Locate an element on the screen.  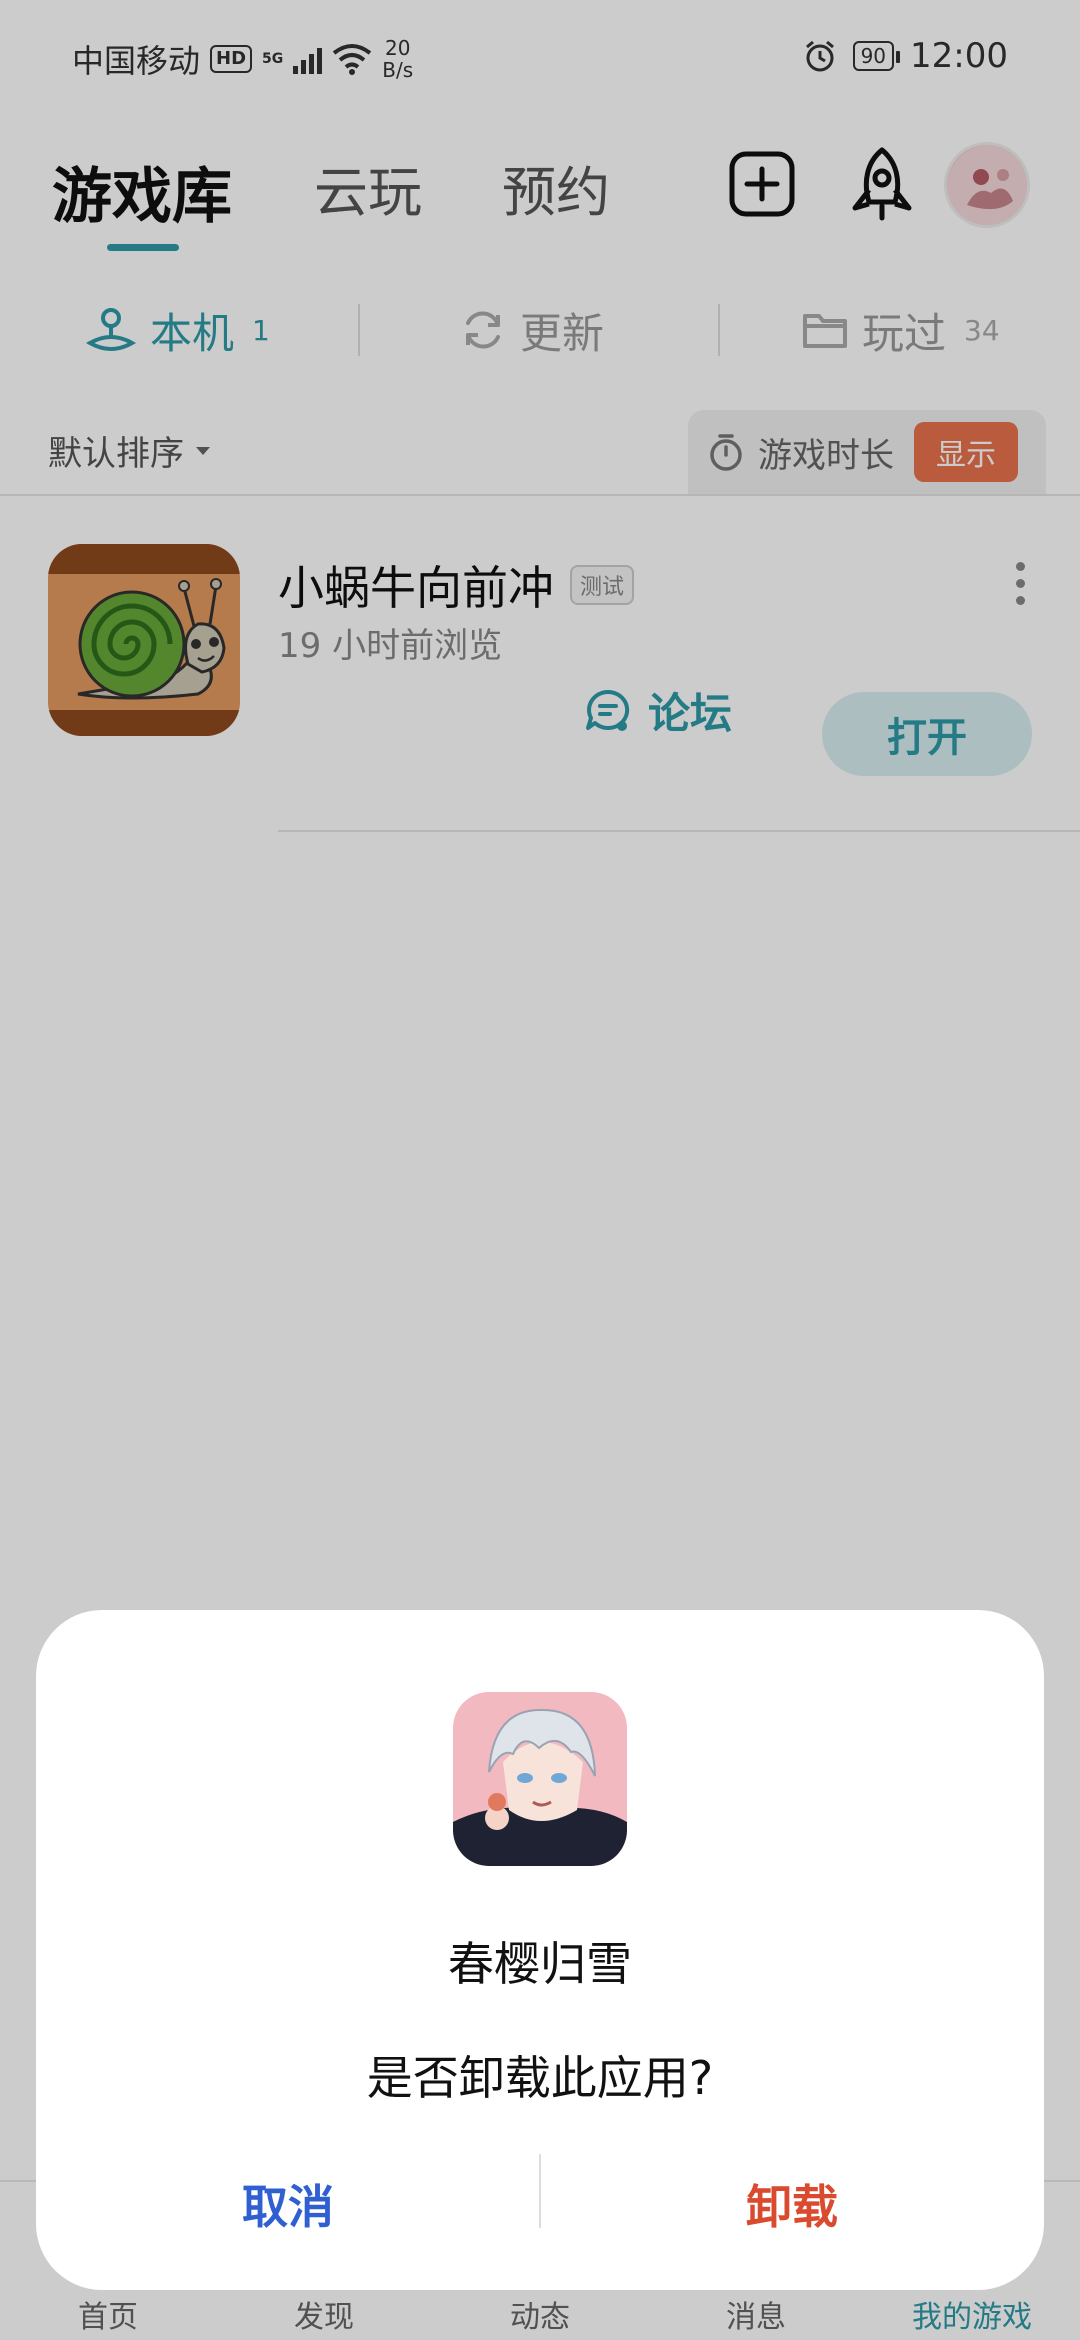
anime-character-icon is located at coordinates (540, 1779).